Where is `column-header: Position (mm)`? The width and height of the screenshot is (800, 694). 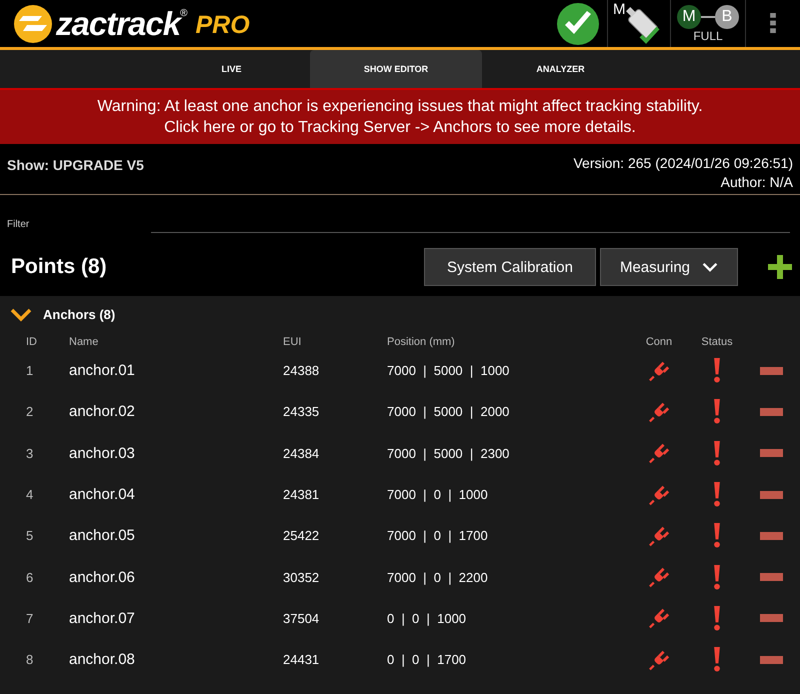
column-header: Position (mm) is located at coordinates (421, 342).